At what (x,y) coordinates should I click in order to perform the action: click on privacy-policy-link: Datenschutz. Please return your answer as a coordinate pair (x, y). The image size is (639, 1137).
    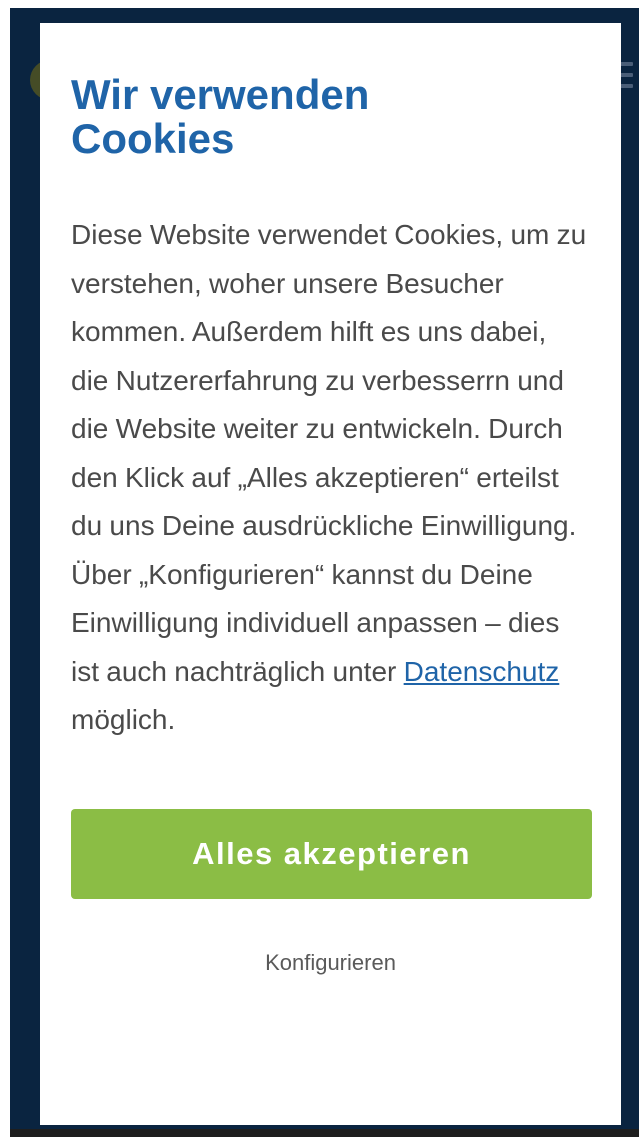
    Looking at the image, I should click on (482, 671).